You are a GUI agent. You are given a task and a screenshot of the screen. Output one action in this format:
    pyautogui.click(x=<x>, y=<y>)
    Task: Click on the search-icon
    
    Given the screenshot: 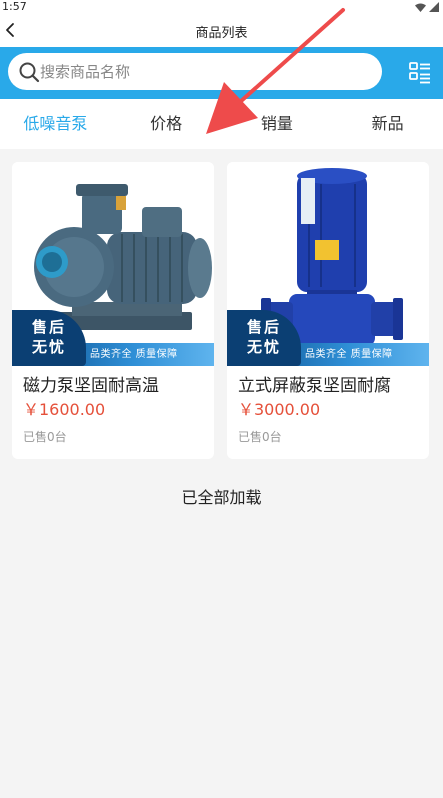 What is the action you would take?
    pyautogui.click(x=29, y=72)
    